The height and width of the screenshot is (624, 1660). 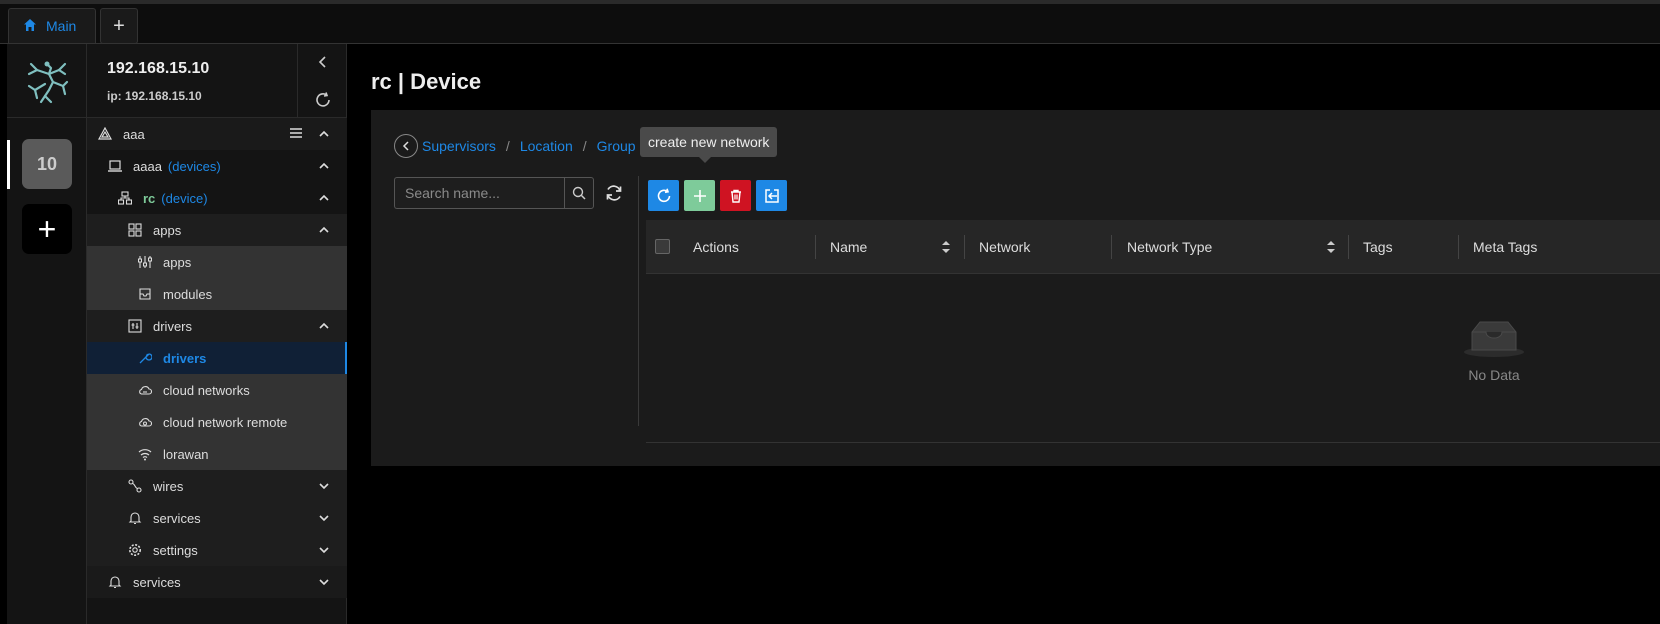 What do you see at coordinates (217, 294) in the screenshot?
I see `tree-item-modules: modules` at bounding box center [217, 294].